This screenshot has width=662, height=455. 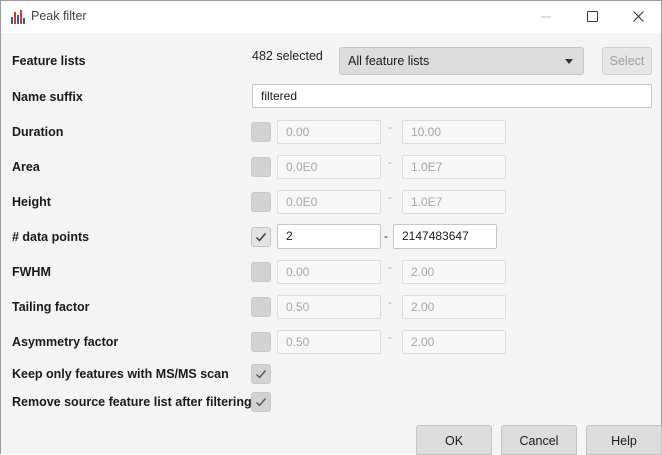 What do you see at coordinates (390, 127) in the screenshot?
I see `duration-range-dash: -` at bounding box center [390, 127].